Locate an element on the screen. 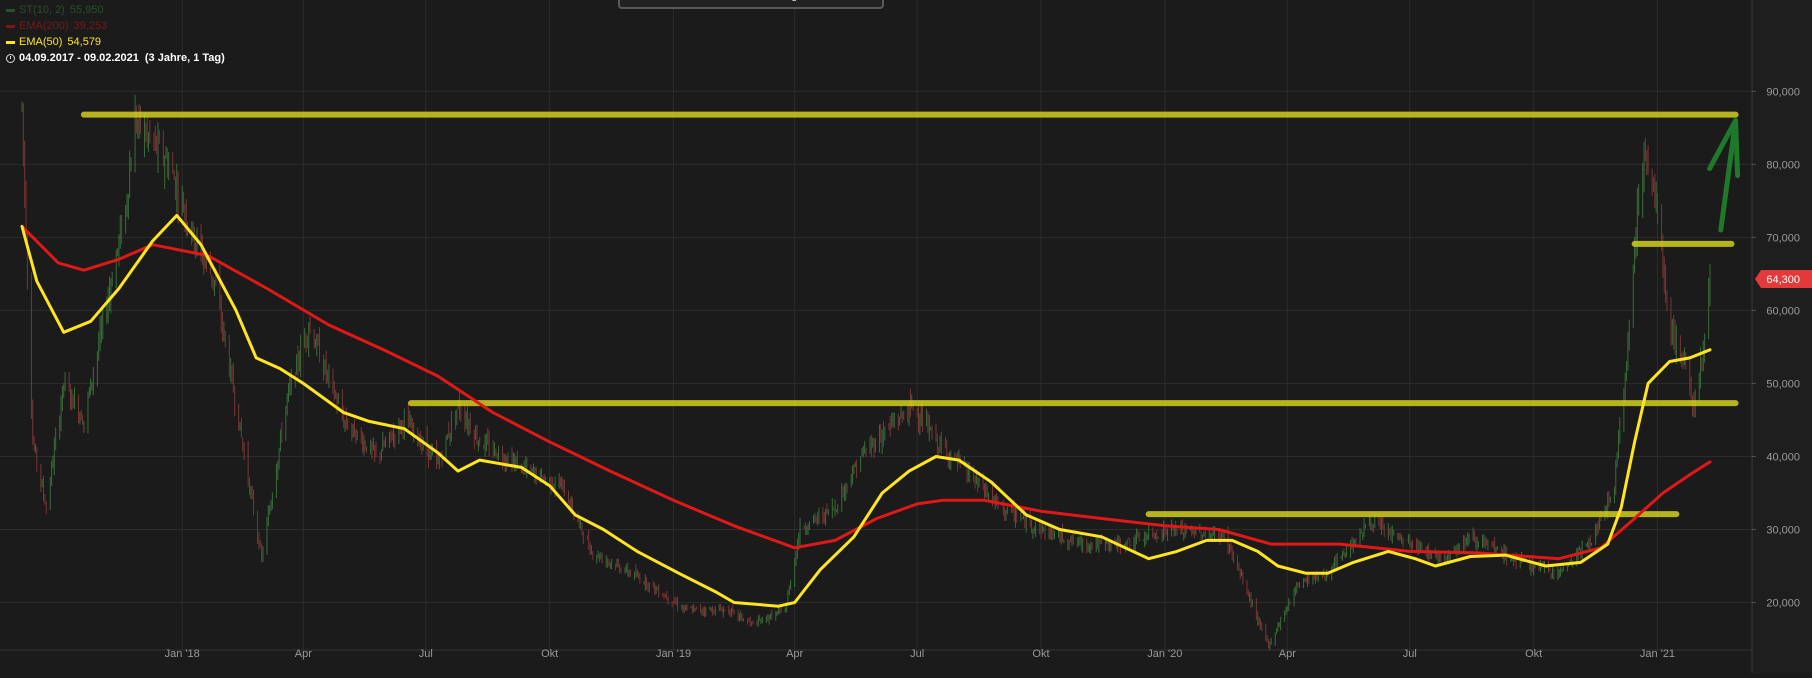 This screenshot has height=678, width=1812. x-tick-label: Jan '21 is located at coordinates (1657, 654).